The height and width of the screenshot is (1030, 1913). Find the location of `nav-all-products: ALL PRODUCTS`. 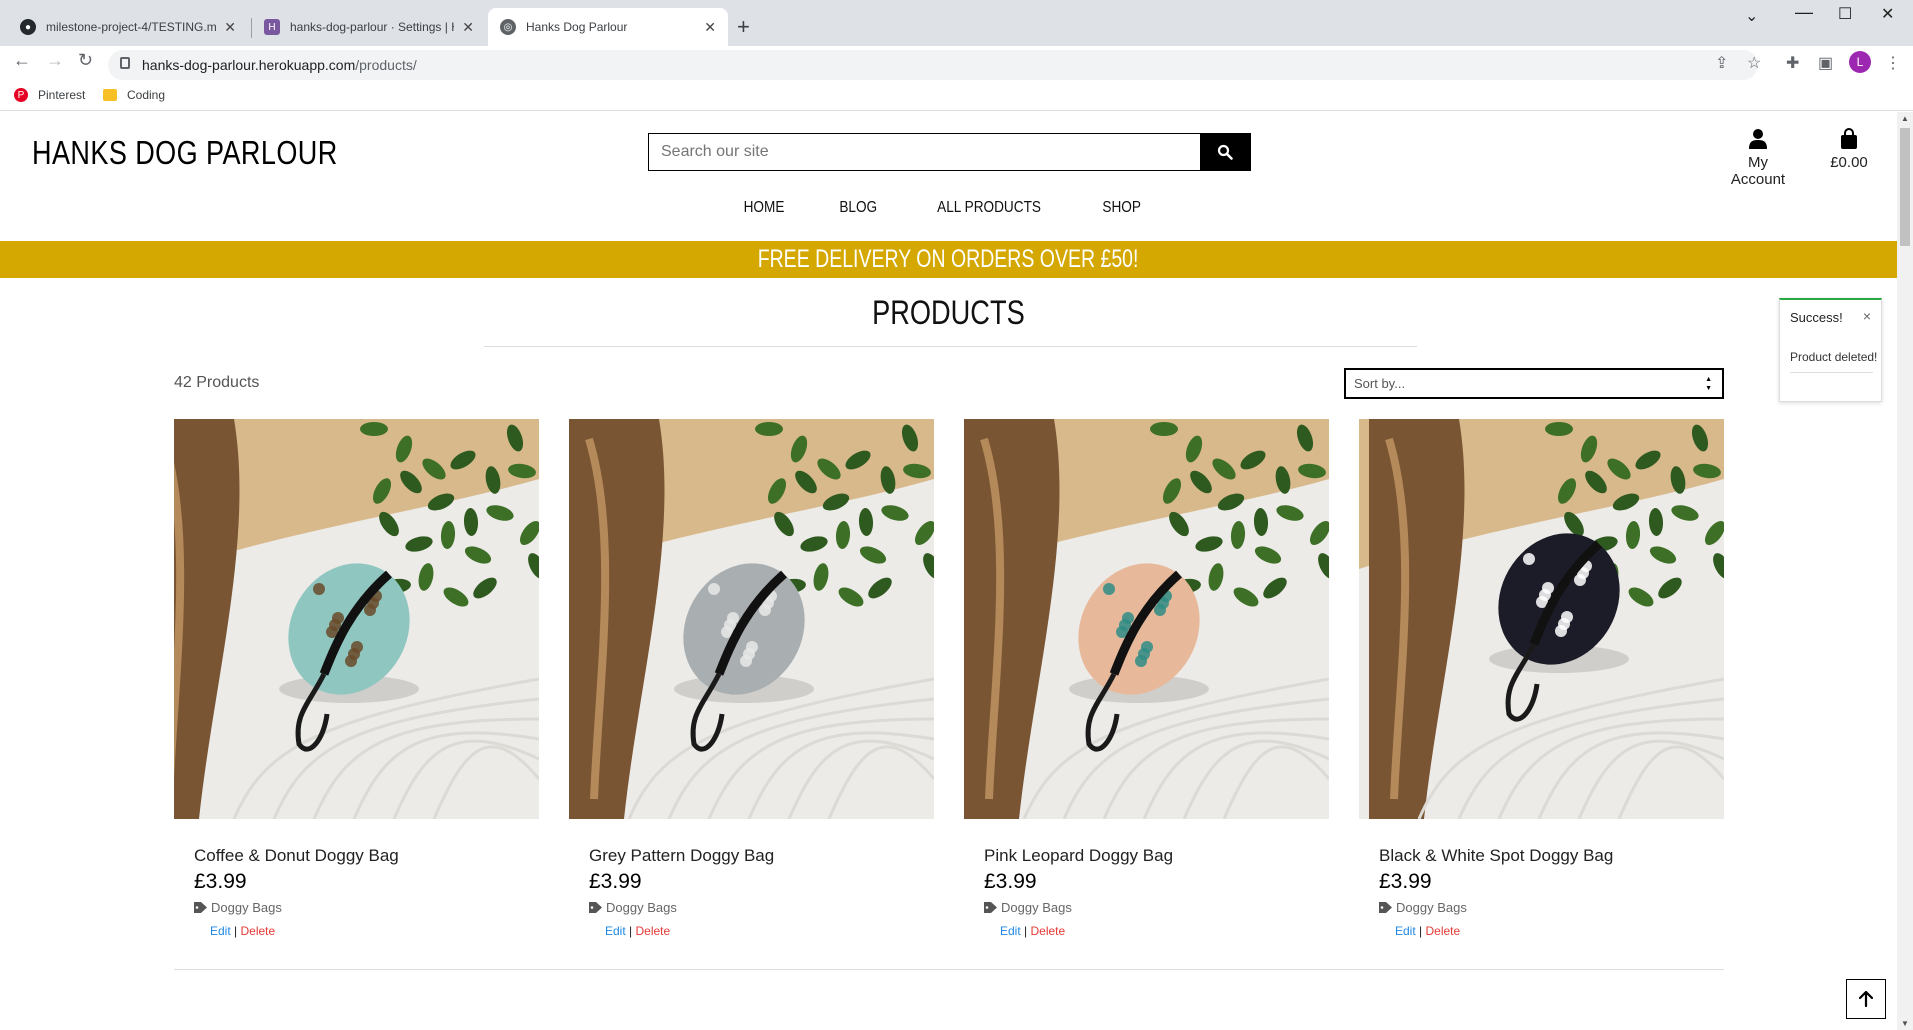

nav-all-products: ALL PRODUCTS is located at coordinates (990, 208).